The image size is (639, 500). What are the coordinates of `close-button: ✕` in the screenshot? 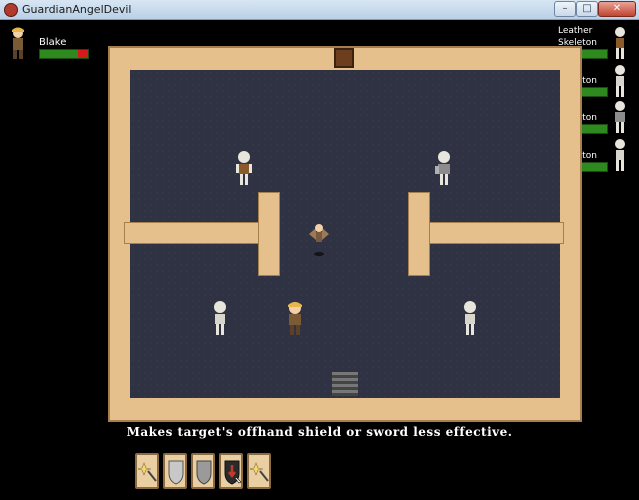 It's located at (617, 9).